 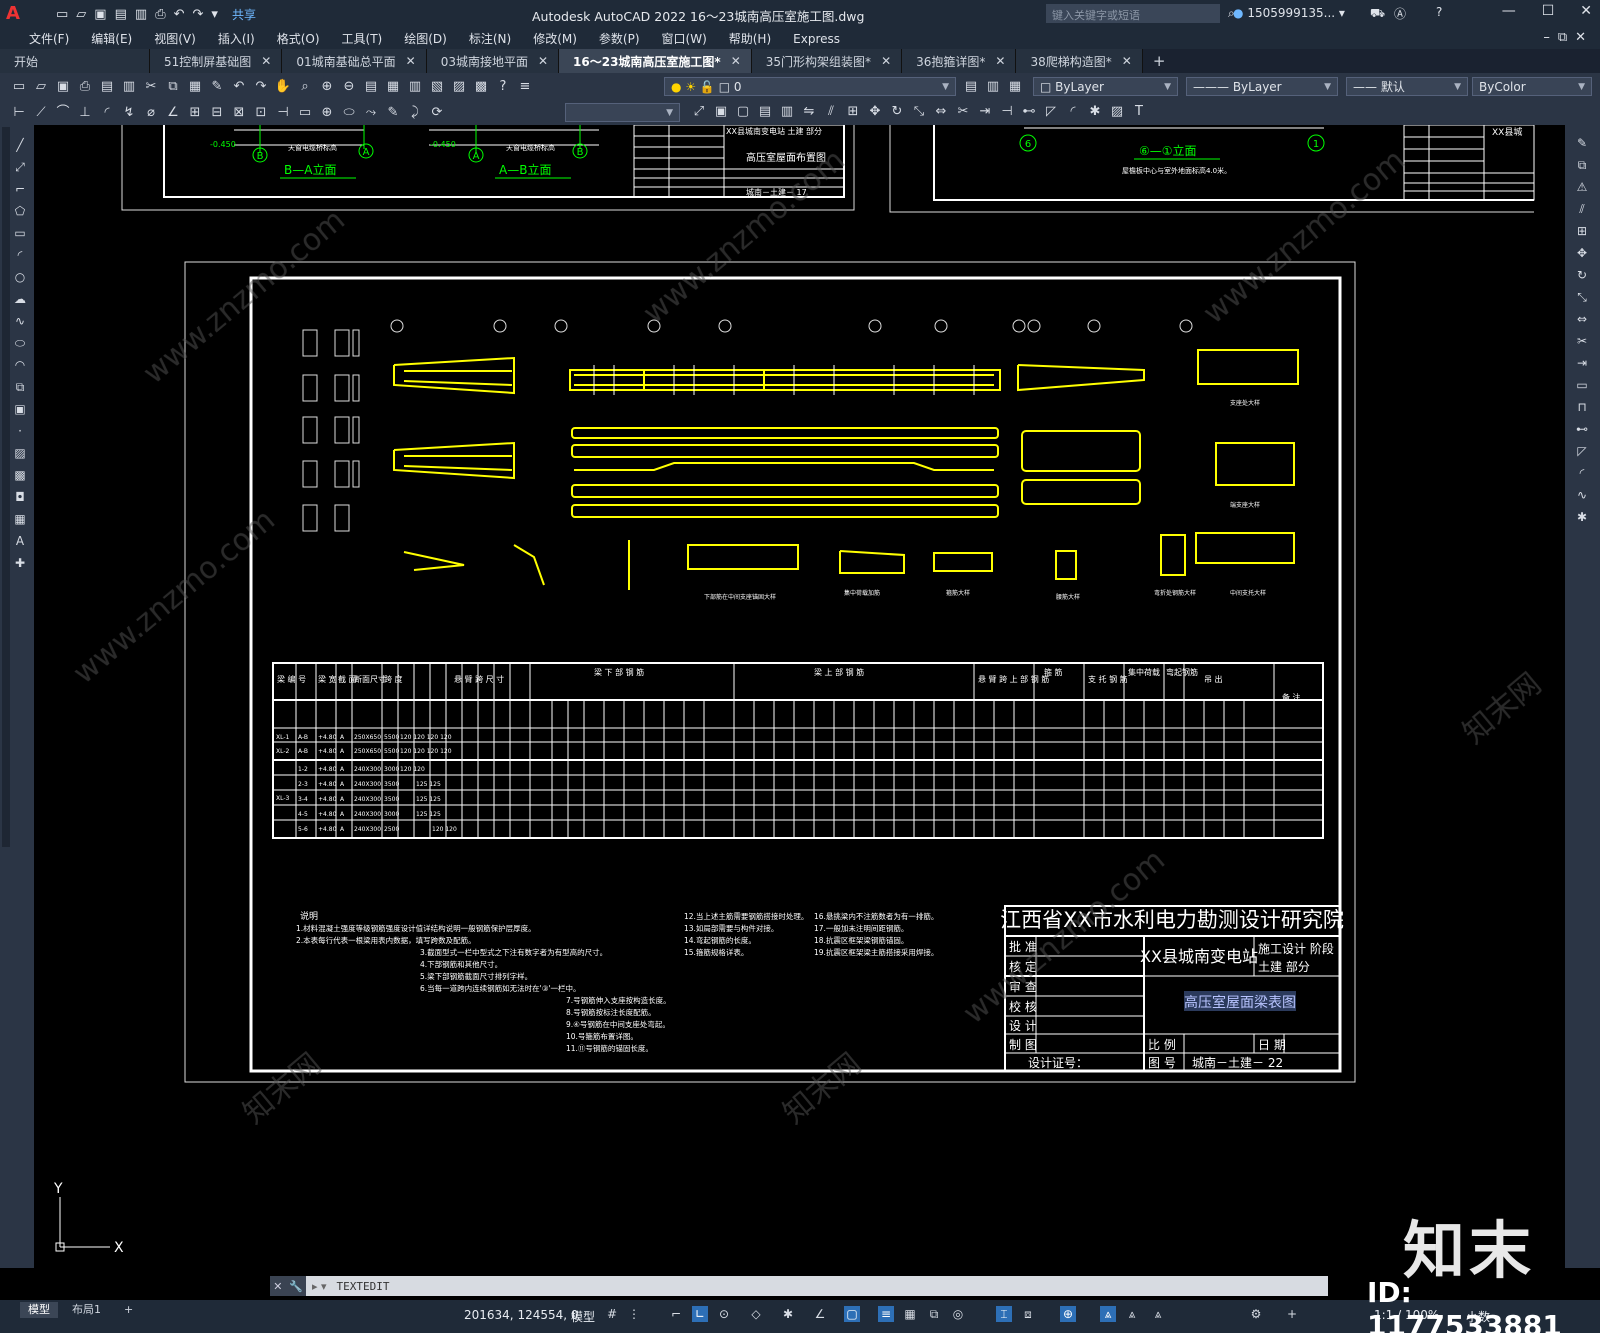 I want to click on menu-view: 视图(V), so click(x=175, y=38).